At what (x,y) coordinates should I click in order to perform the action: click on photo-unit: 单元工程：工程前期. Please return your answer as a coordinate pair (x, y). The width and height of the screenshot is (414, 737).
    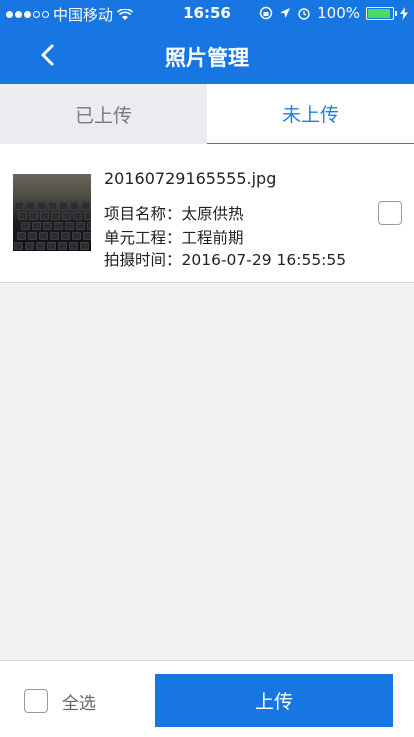
    Looking at the image, I should click on (174, 238).